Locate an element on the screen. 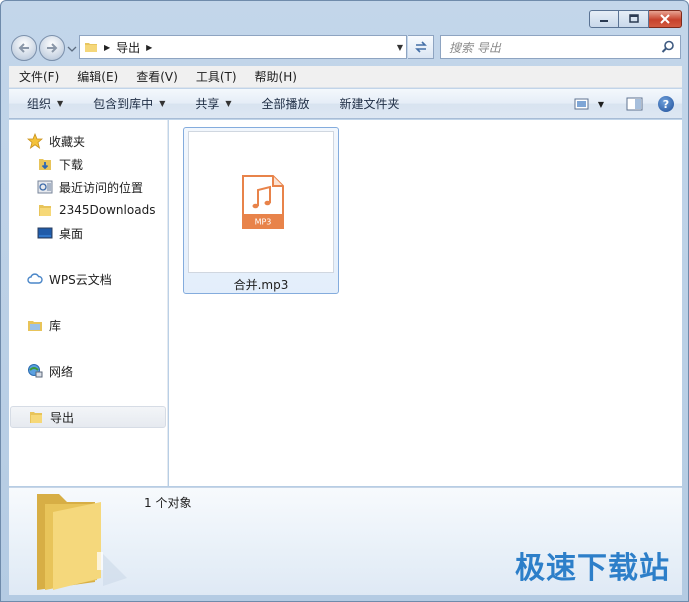 The height and width of the screenshot is (602, 689). network-icon is located at coordinates (35, 371).